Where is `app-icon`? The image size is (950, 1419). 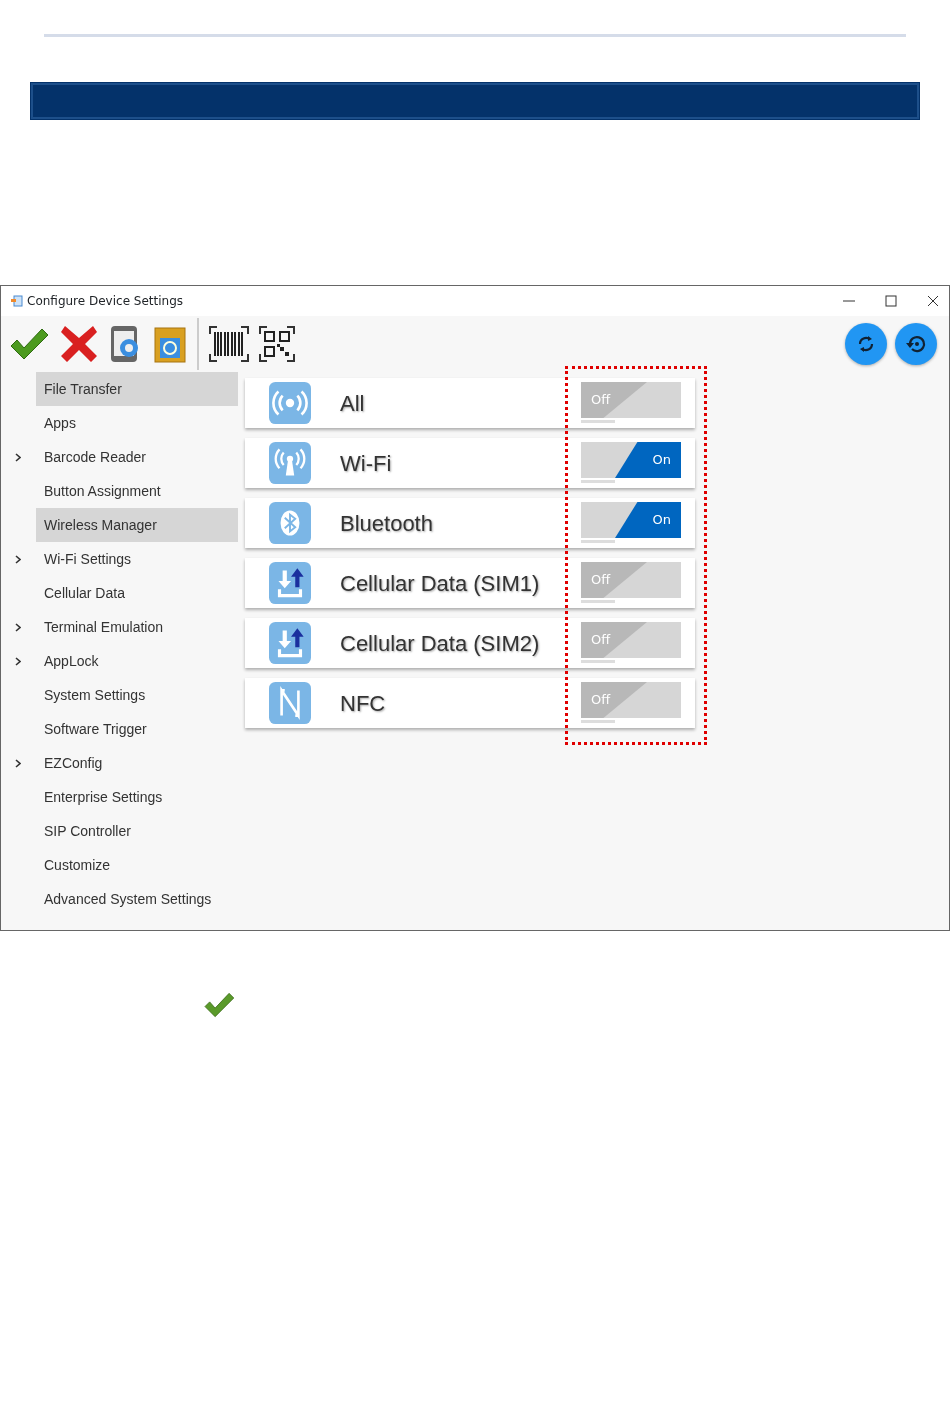 app-icon is located at coordinates (17, 301).